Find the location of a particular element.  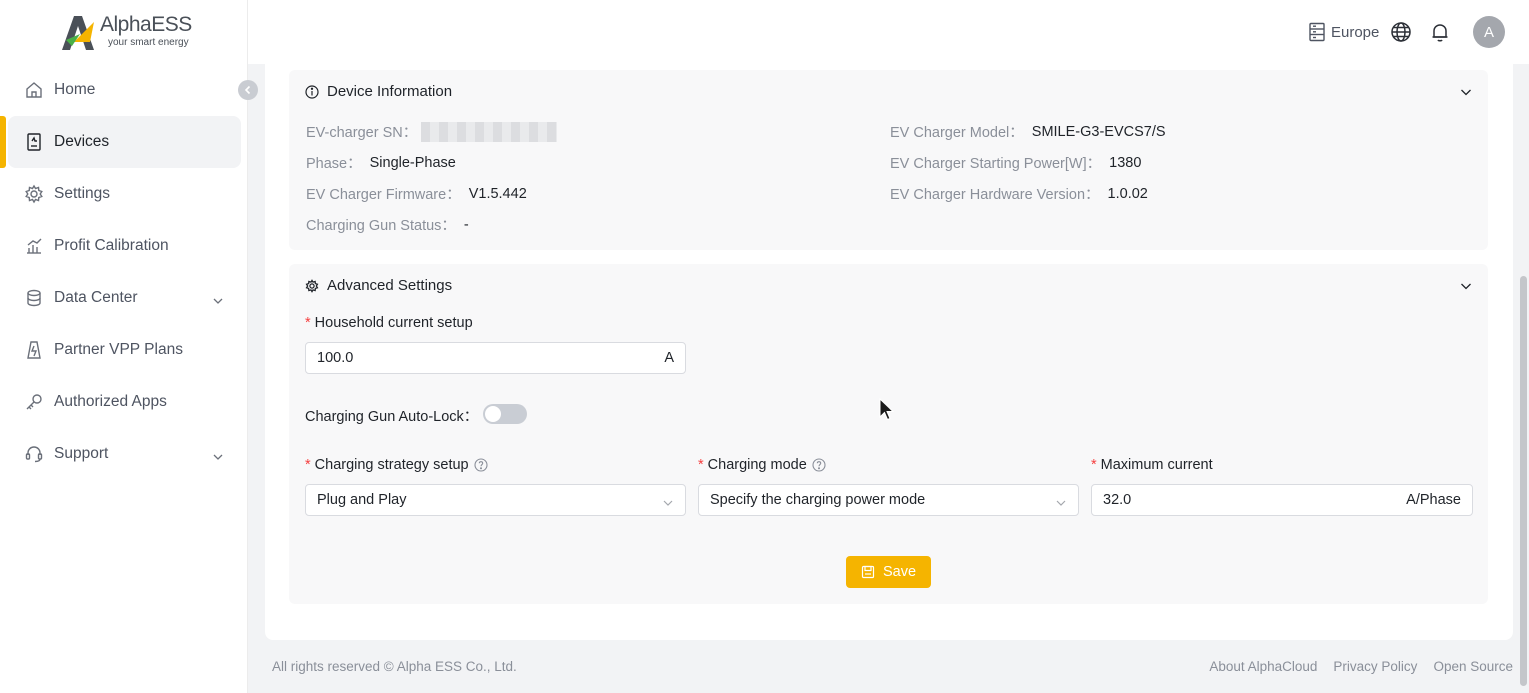

sidebar-collapse-button is located at coordinates (248, 90).